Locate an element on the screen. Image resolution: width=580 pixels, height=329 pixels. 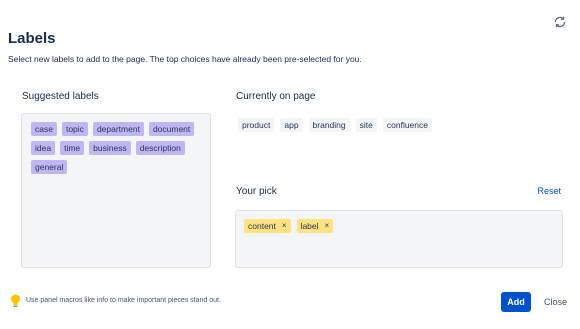
your-pick-list: content × label × is located at coordinates (399, 226).